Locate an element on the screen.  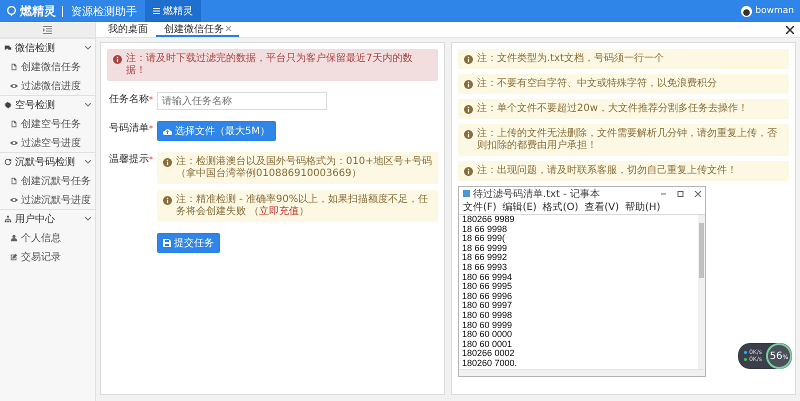
sidebar-item: 过滤沉默号进度 is located at coordinates (47, 199).